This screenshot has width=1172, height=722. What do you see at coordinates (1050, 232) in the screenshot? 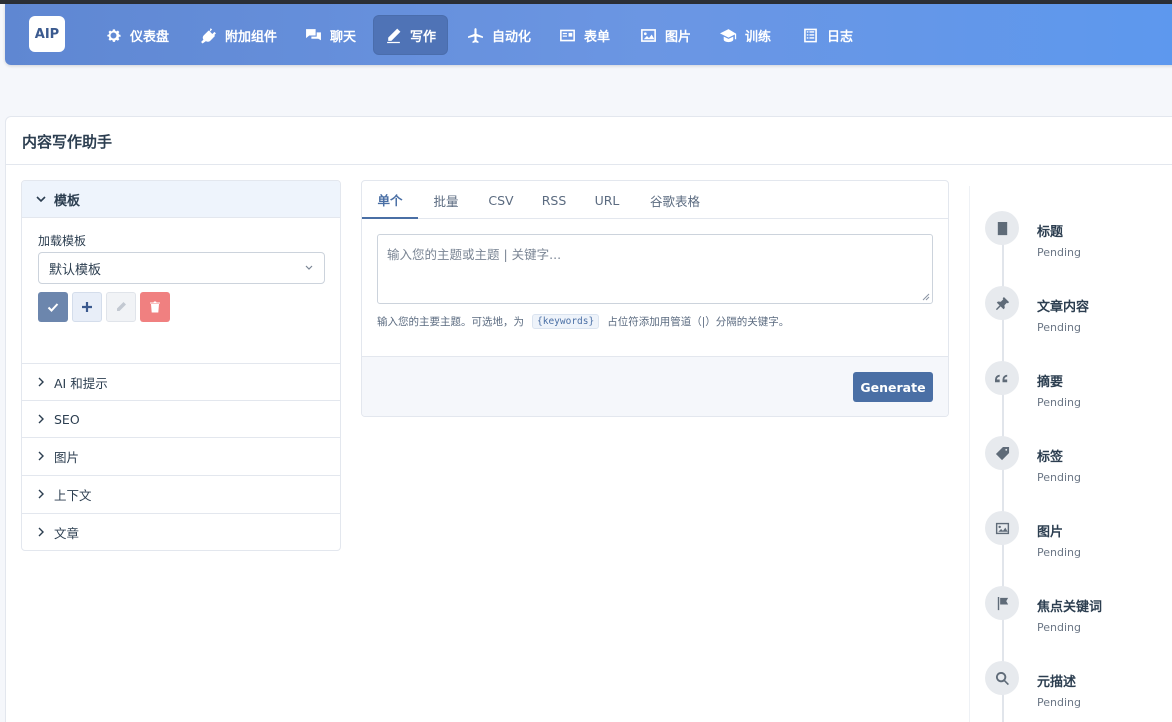
I see `step-label: 标题` at bounding box center [1050, 232].